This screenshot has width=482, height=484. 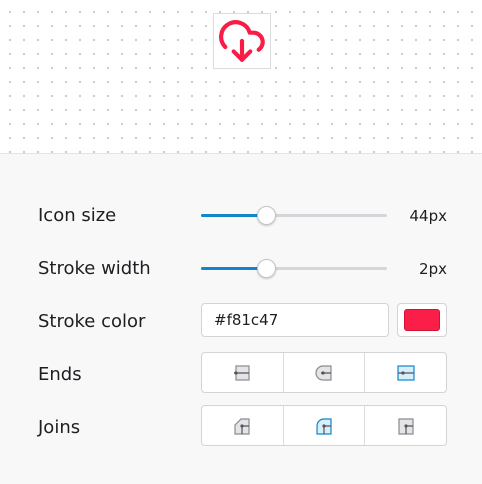 I want to click on round-join-icon, so click(x=324, y=426).